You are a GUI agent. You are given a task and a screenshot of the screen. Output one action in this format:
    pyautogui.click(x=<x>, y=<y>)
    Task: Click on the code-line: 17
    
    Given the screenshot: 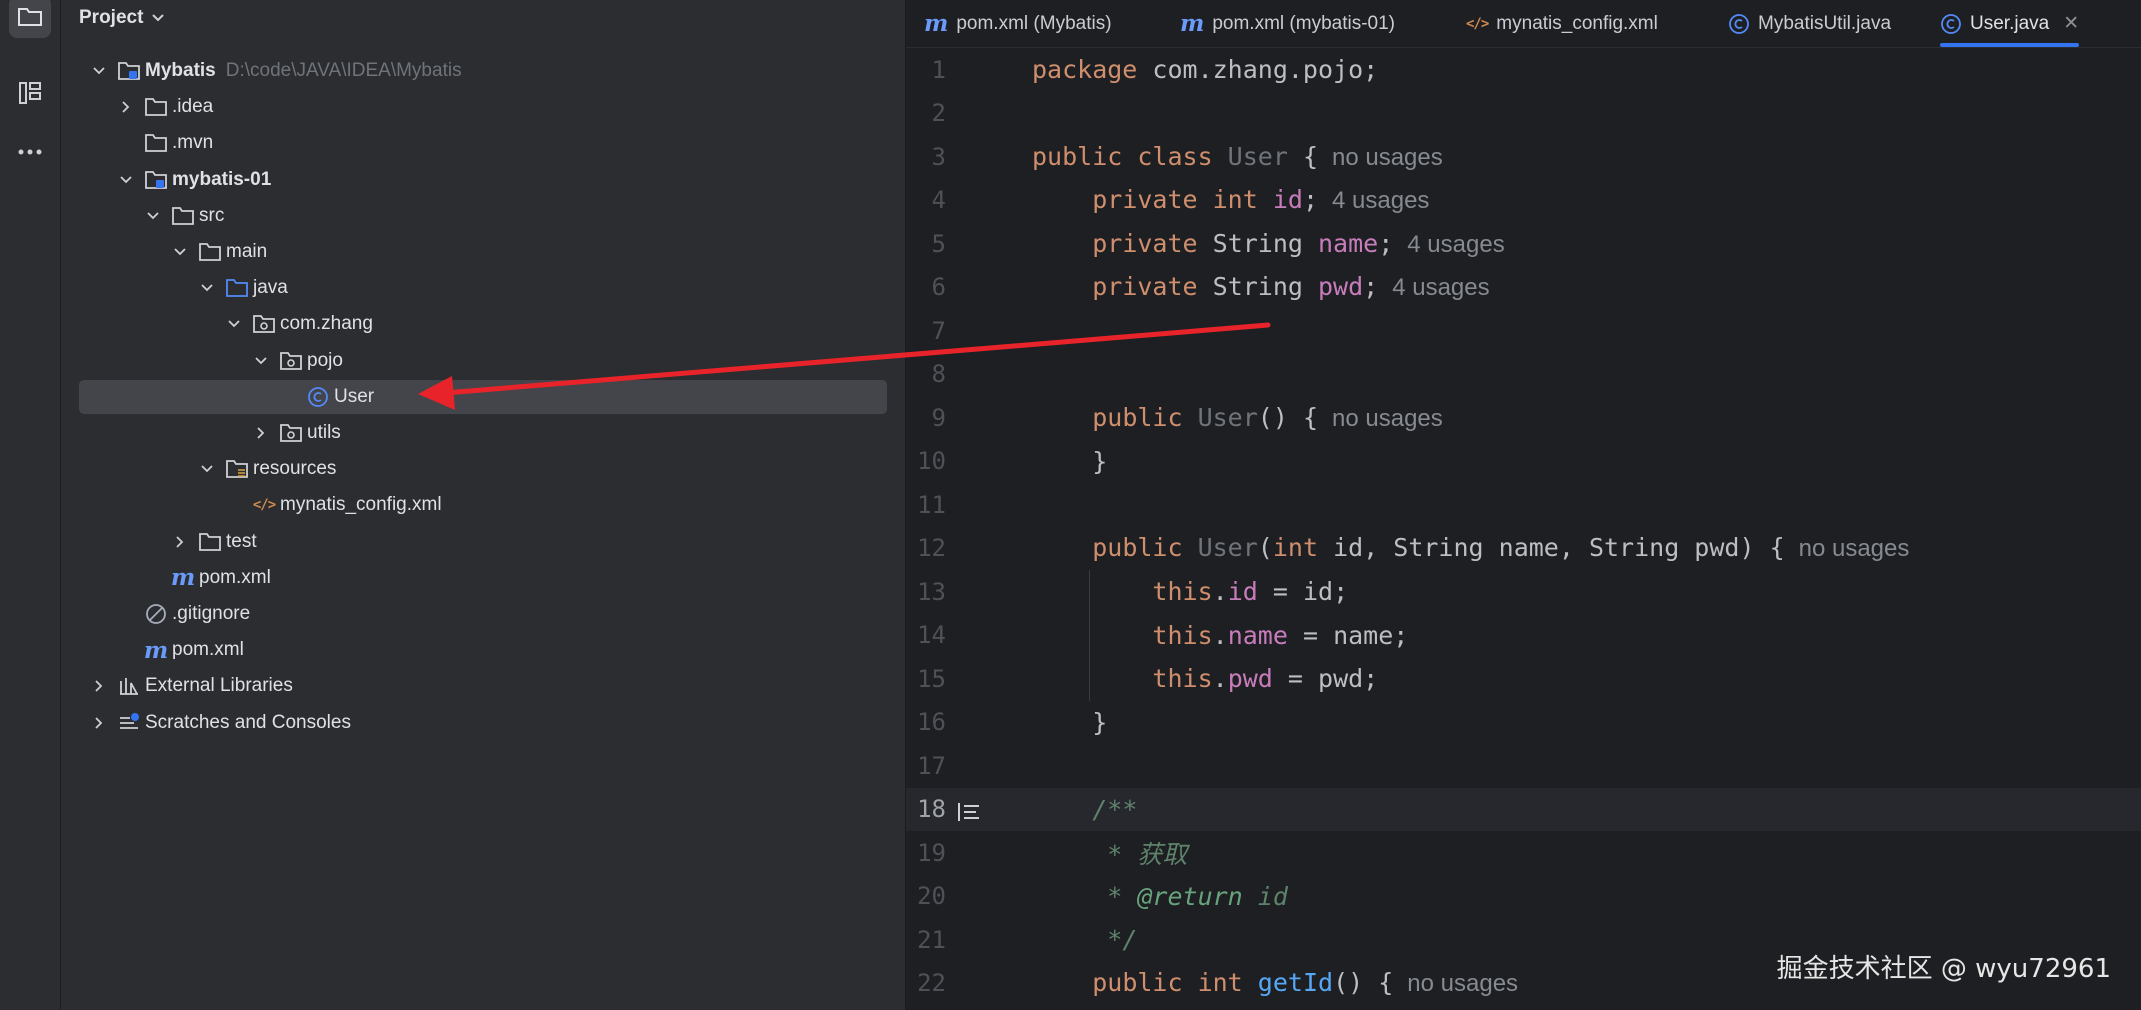 What is the action you would take?
    pyautogui.click(x=1523, y=765)
    